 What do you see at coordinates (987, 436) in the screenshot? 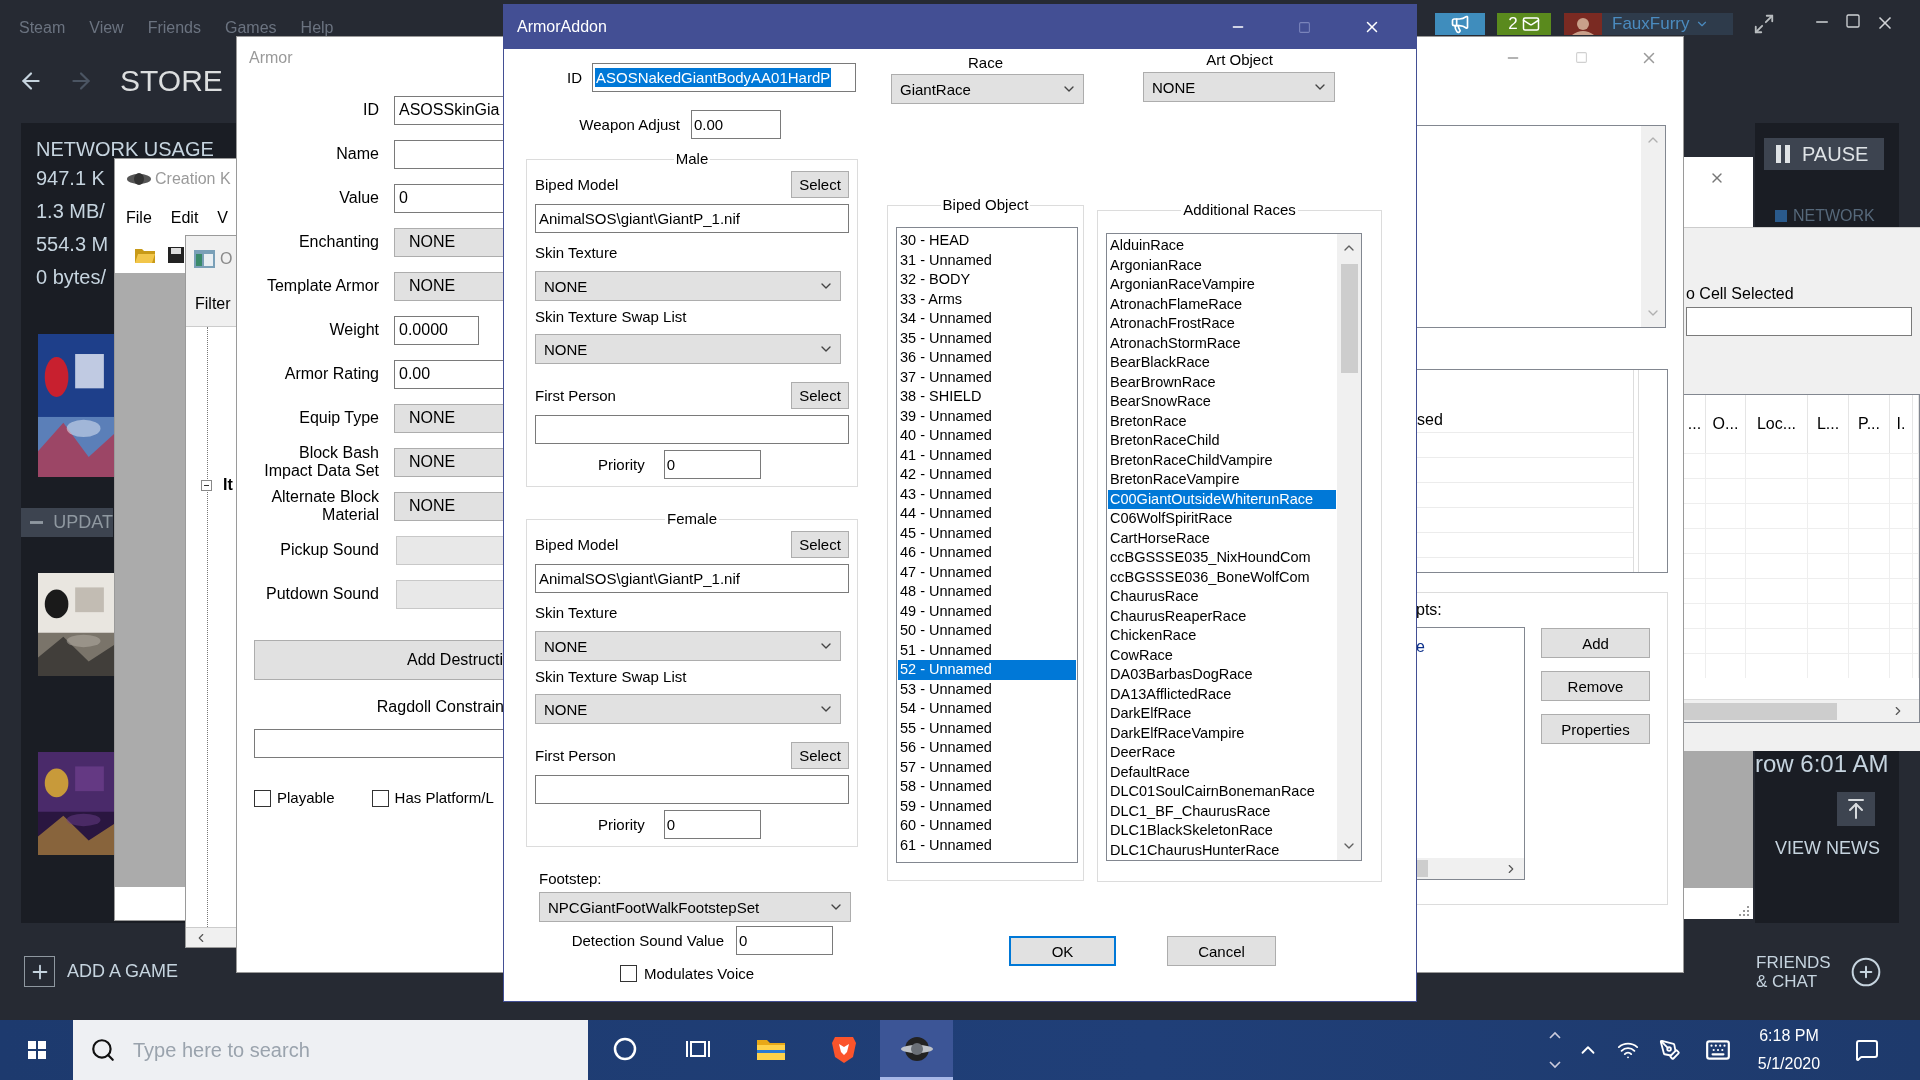
I see `list-item: 40 - Unnamed` at bounding box center [987, 436].